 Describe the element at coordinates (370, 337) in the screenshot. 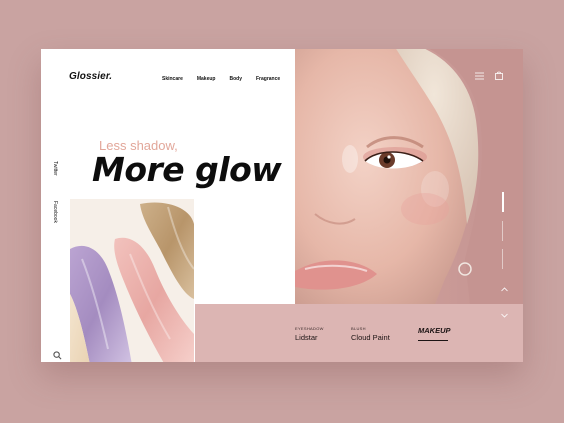

I see `product-name: Cloud Paint` at that location.